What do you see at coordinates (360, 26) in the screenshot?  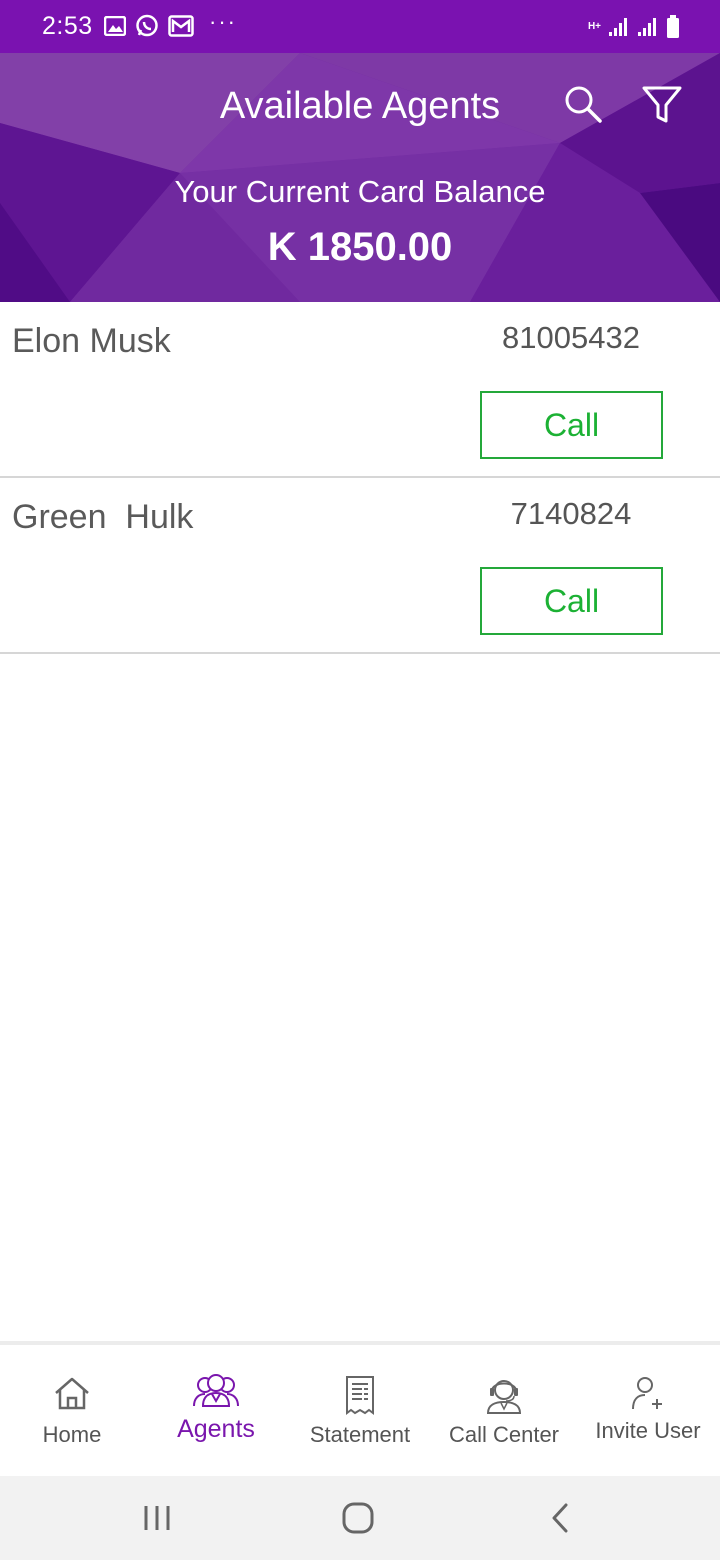 I see `status-bar: 2:53 ··· H+` at bounding box center [360, 26].